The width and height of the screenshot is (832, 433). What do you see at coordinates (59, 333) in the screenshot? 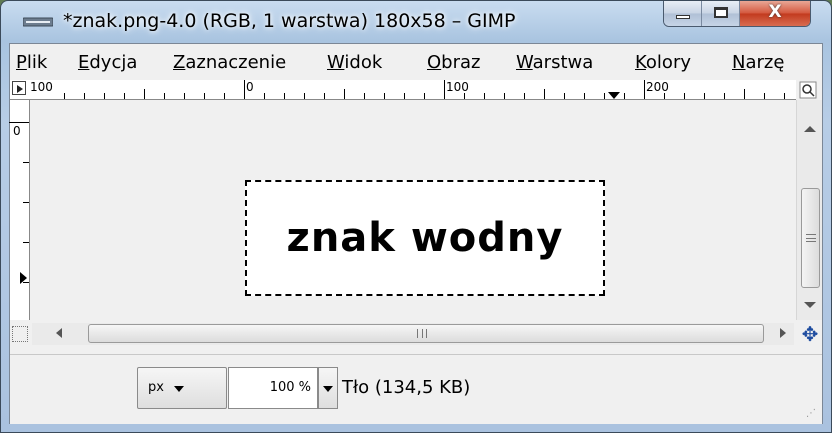
I see `scroll-left-icon` at bounding box center [59, 333].